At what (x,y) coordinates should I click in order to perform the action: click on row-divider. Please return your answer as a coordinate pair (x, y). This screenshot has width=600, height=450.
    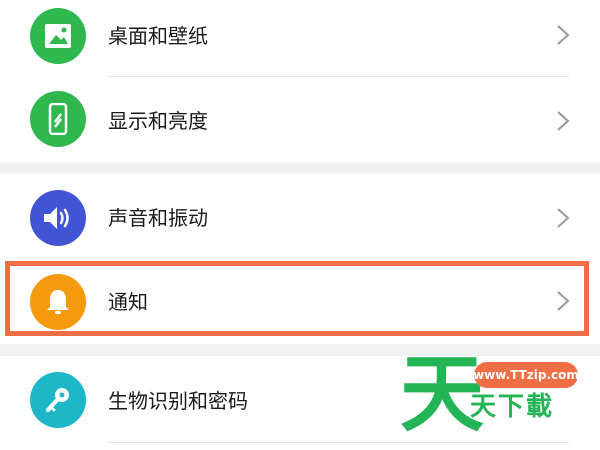
    Looking at the image, I should click on (339, 442).